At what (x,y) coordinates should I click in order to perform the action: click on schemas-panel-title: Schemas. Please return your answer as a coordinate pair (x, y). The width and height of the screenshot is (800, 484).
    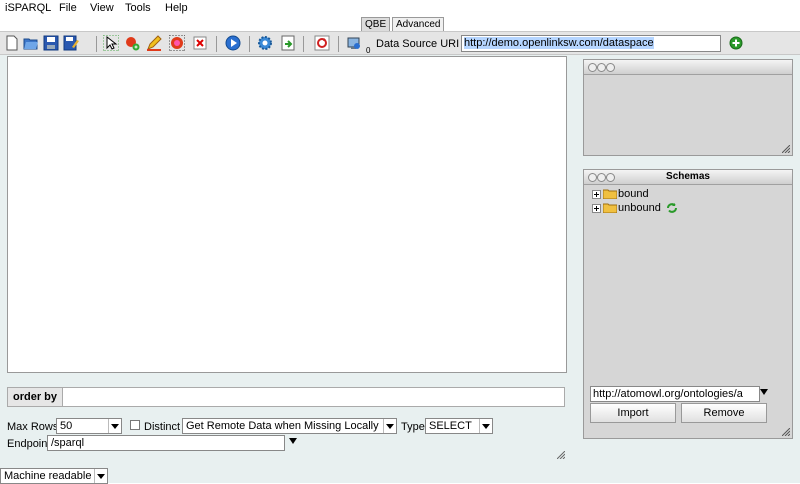
    Looking at the image, I should click on (688, 176).